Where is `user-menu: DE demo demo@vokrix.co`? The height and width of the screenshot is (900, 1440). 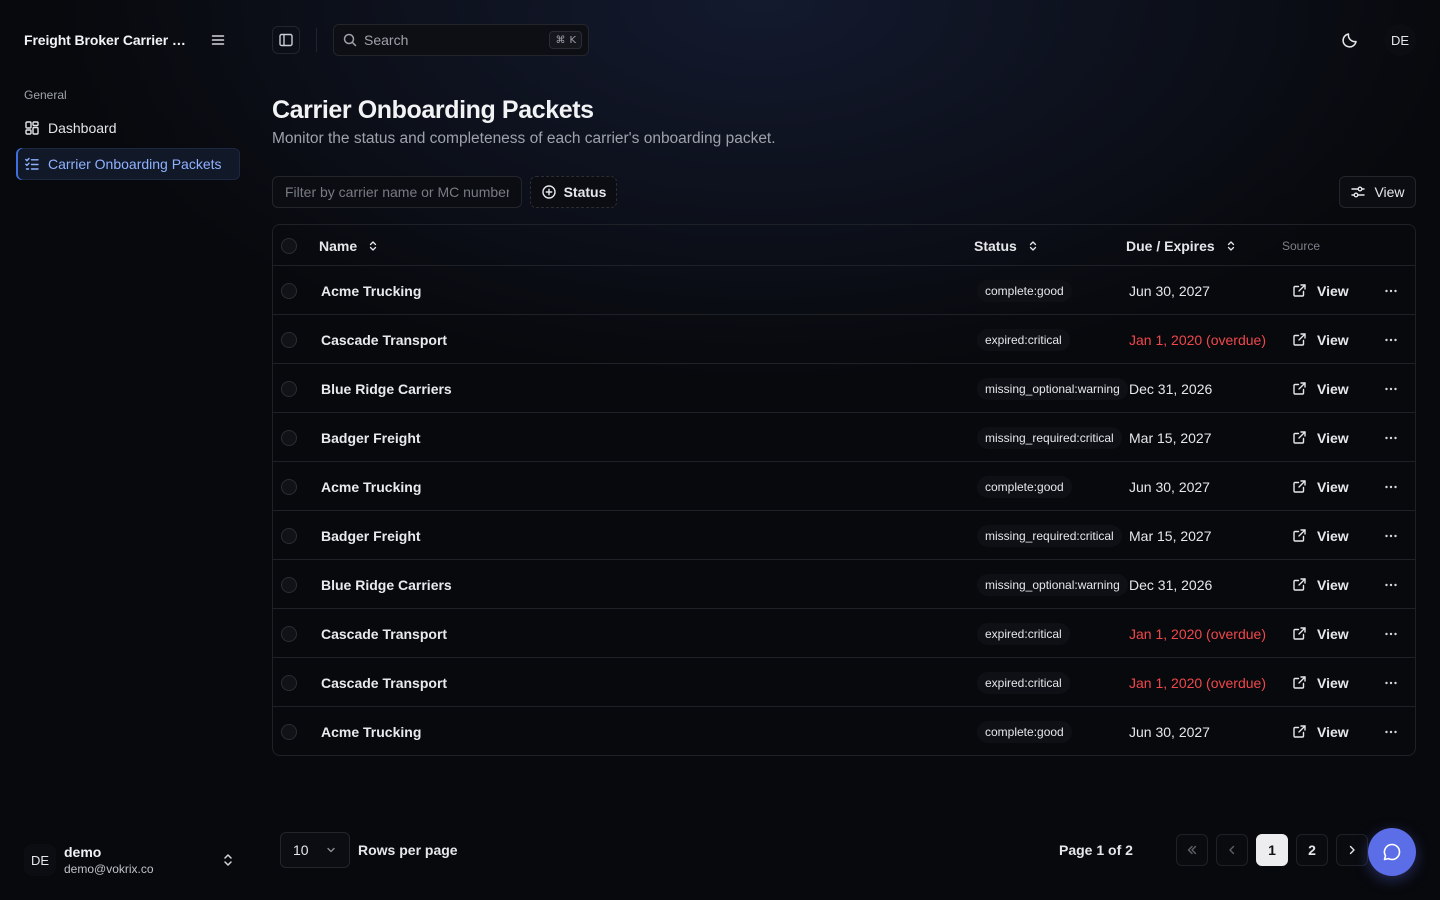 user-menu: DE demo demo@vokrix.co is located at coordinates (132, 860).